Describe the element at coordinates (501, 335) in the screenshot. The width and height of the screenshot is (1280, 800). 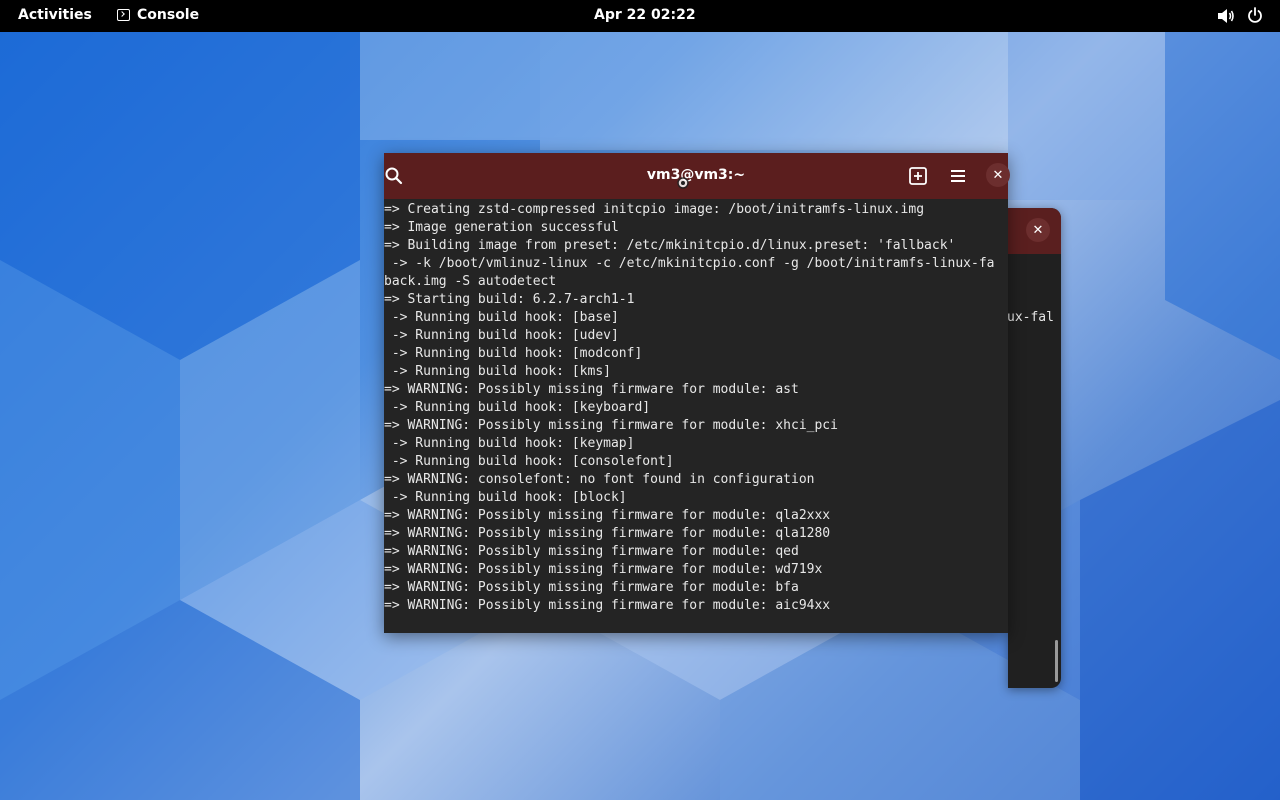
I see `terminal-line: -> Running build hook: [udev]` at that location.